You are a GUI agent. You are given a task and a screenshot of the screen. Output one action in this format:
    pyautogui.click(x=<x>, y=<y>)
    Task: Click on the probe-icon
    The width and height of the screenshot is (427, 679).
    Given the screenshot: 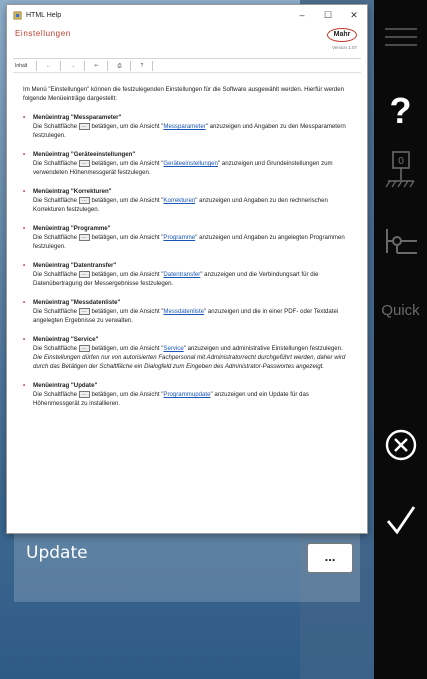 What is the action you would take?
    pyautogui.click(x=400, y=243)
    